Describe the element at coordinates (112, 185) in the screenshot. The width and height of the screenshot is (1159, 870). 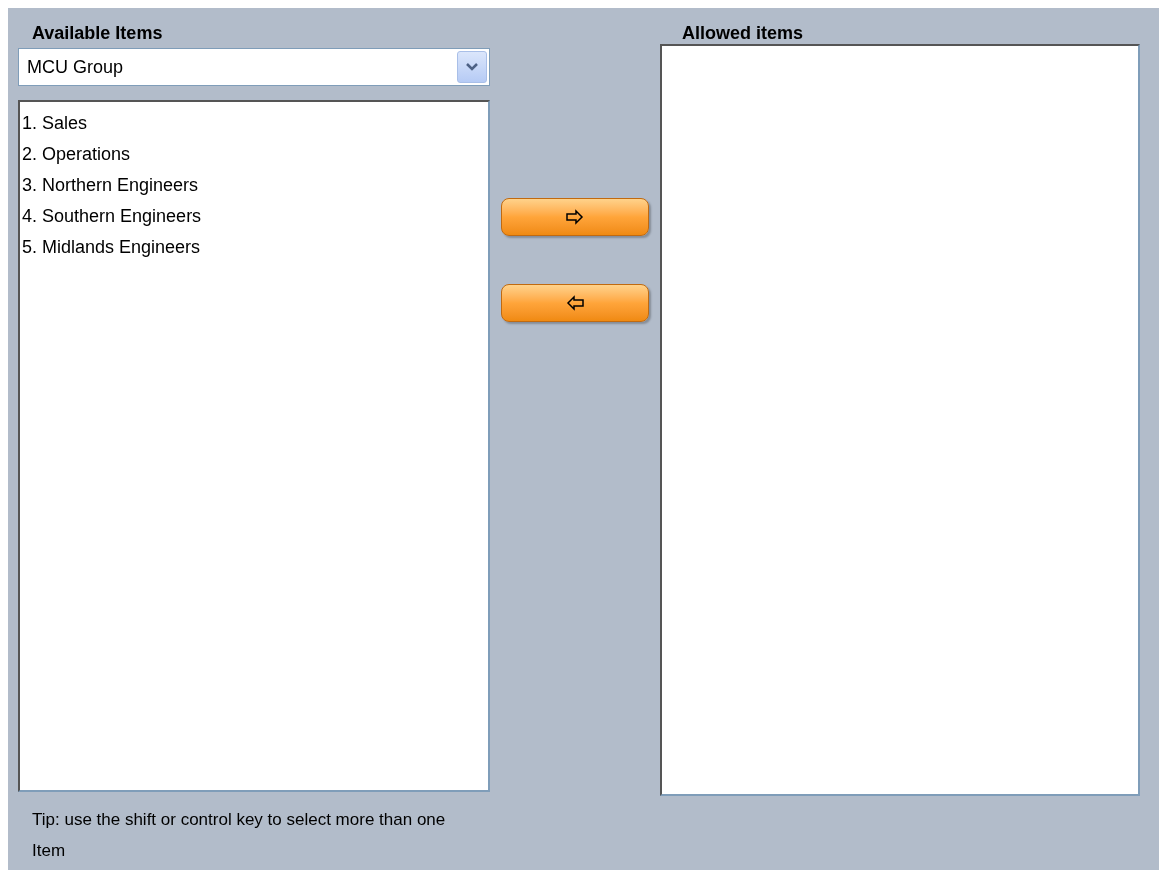
I see `list-item: 3. Northern Engineers` at that location.